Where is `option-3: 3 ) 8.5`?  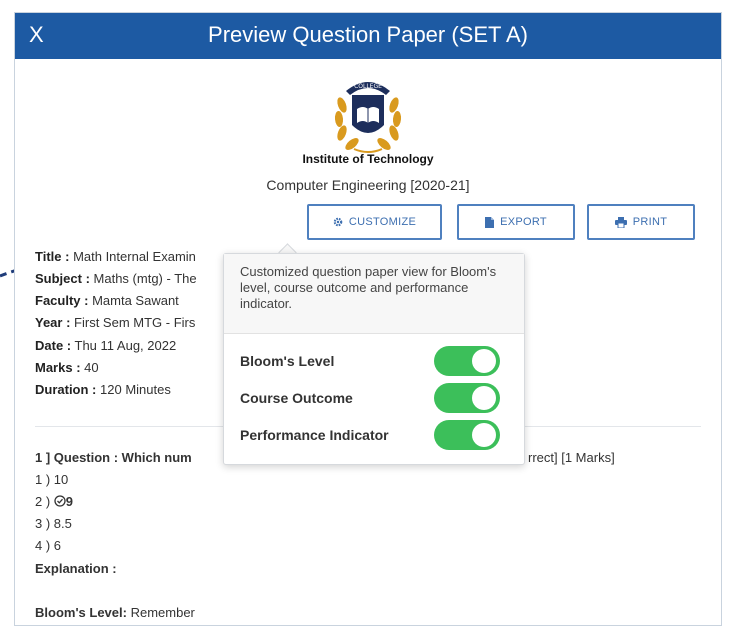
option-3: 3 ) 8.5 is located at coordinates (53, 523).